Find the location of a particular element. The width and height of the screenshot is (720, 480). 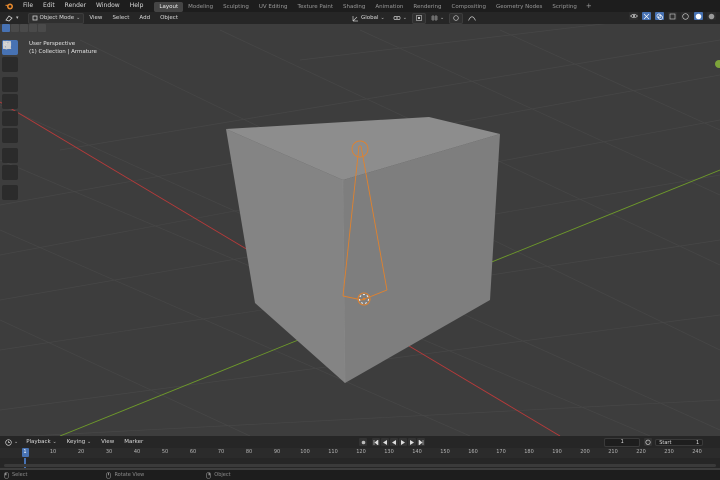

prev-keyframe-icon is located at coordinates (385, 442).